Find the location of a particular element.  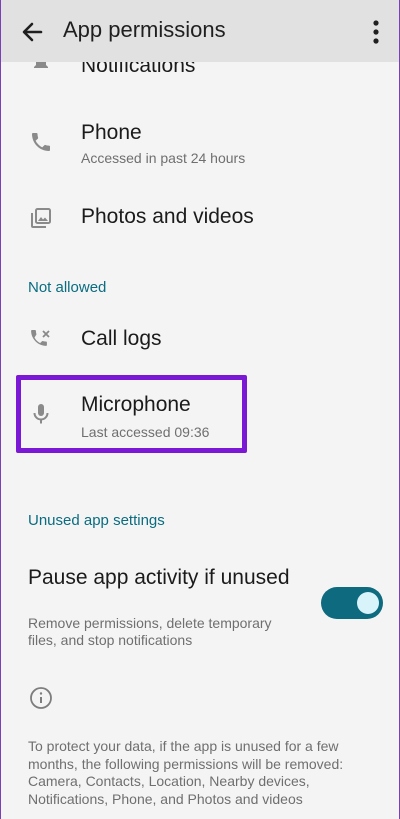

row-title: Photos and videos is located at coordinates (167, 216).